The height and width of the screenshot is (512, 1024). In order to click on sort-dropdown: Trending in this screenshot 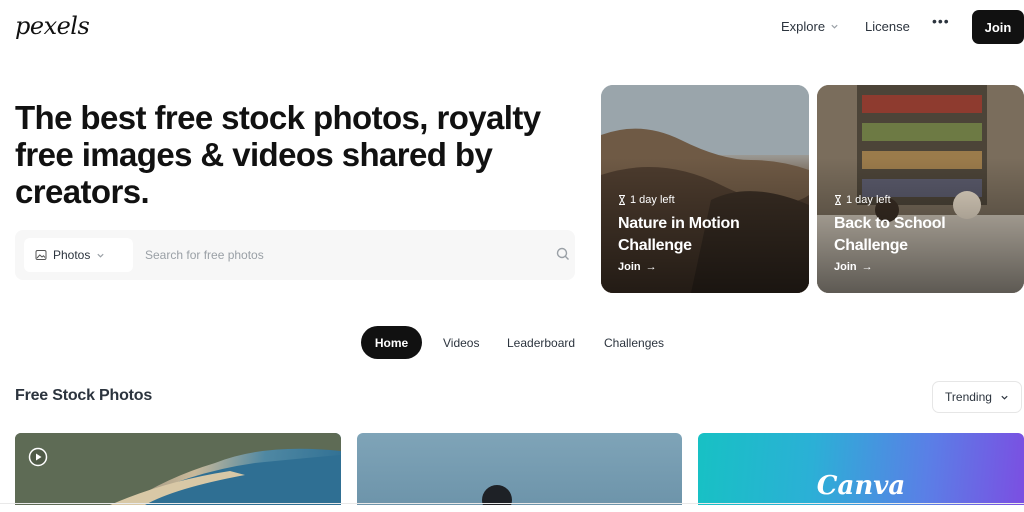, I will do `click(977, 397)`.